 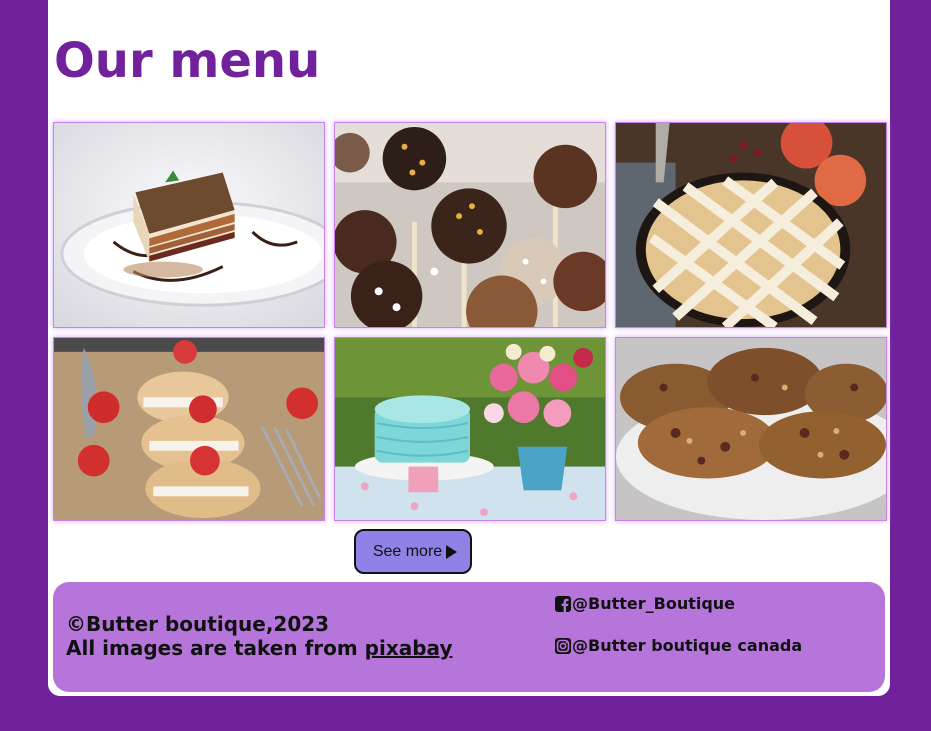 I want to click on gallery-image-cookies, so click(x=751, y=429).